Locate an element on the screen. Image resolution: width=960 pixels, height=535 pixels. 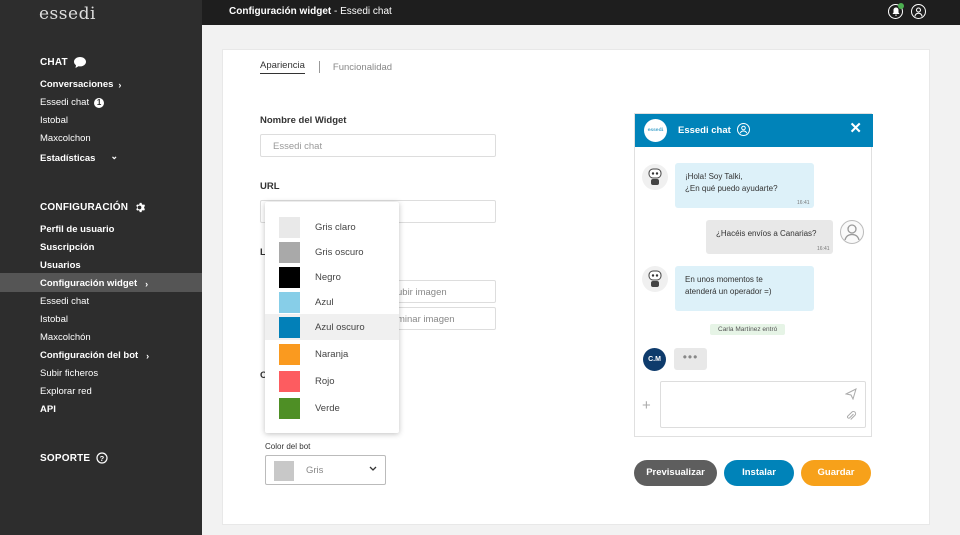
sidebar-item-maxcolchon: Maxcolchon is located at coordinates (65, 138).